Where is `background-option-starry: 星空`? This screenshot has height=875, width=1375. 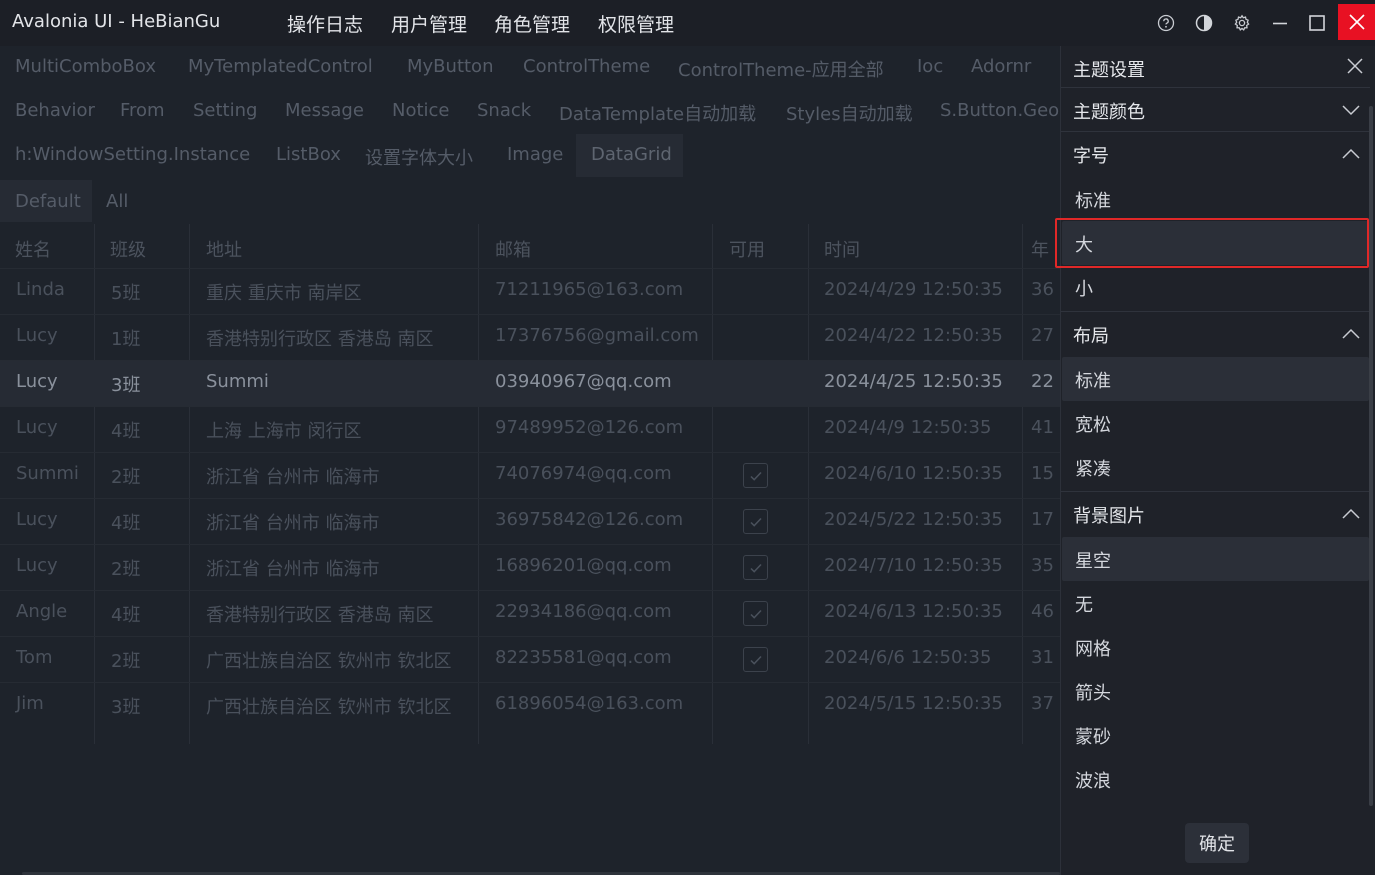
background-option-starry: 星空 is located at coordinates (1215, 559).